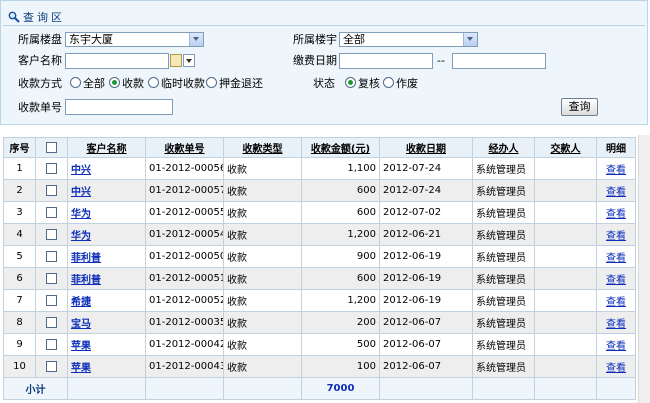 The height and width of the screenshot is (403, 650). What do you see at coordinates (119, 107) in the screenshot?
I see `receipt-no-input` at bounding box center [119, 107].